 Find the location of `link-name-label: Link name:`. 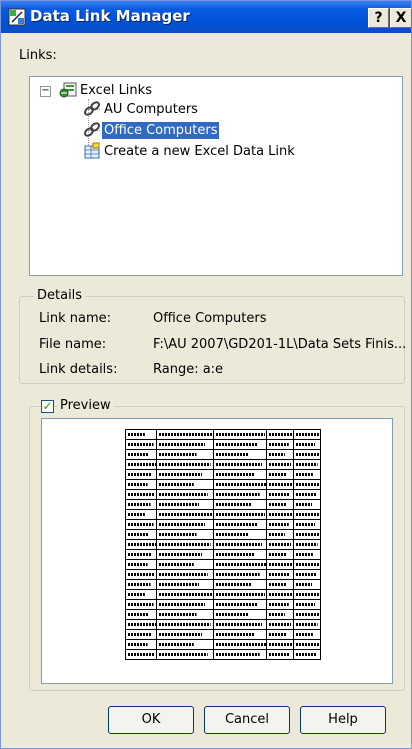

link-name-label: Link name: is located at coordinates (75, 318).